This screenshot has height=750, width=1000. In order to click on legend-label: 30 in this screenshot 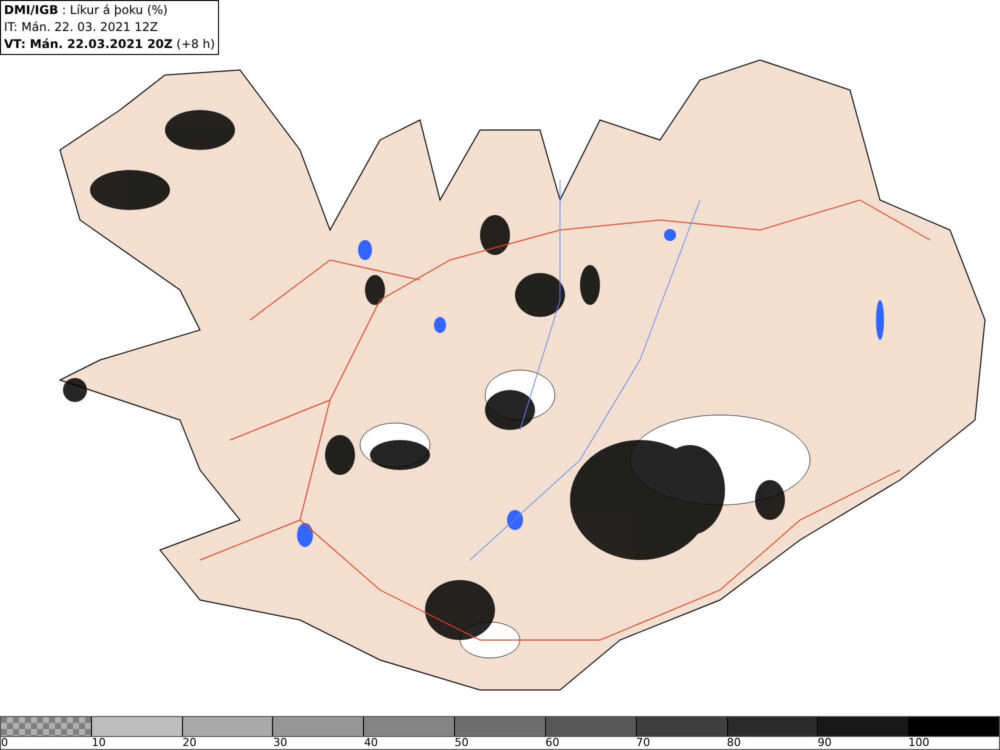, I will do `click(280, 742)`.